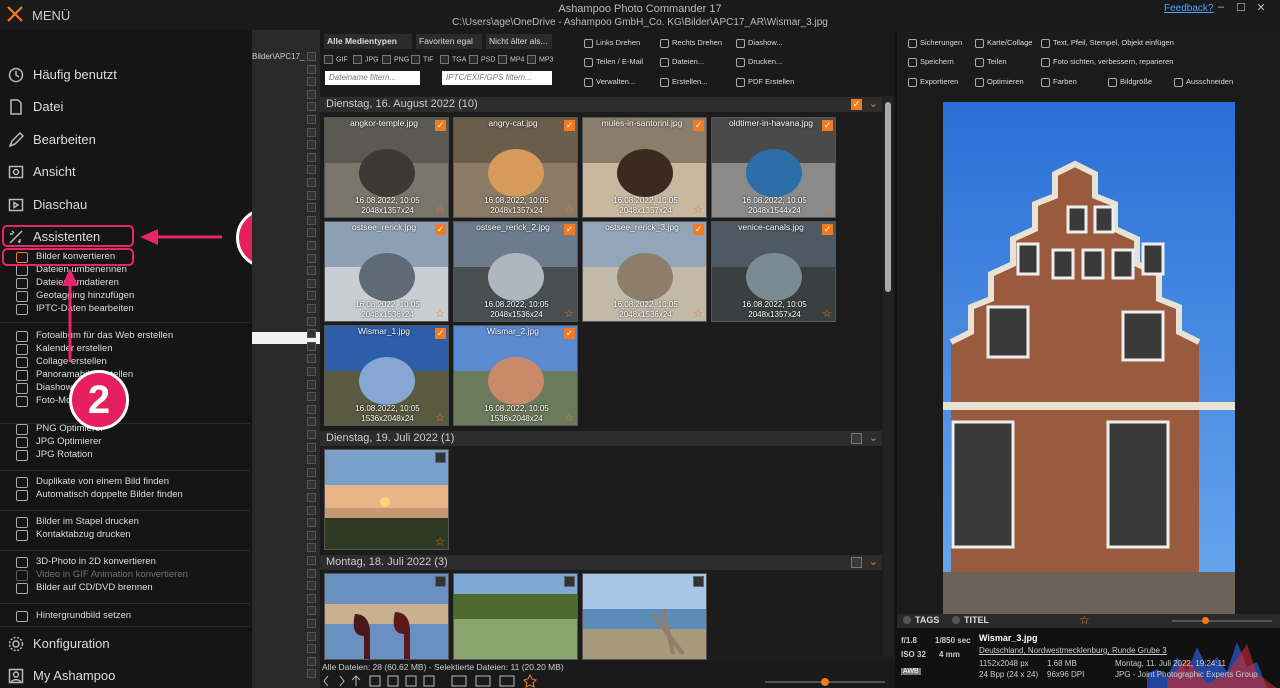  I want to click on assistant-item: Diashow erstellen, so click(131, 388).